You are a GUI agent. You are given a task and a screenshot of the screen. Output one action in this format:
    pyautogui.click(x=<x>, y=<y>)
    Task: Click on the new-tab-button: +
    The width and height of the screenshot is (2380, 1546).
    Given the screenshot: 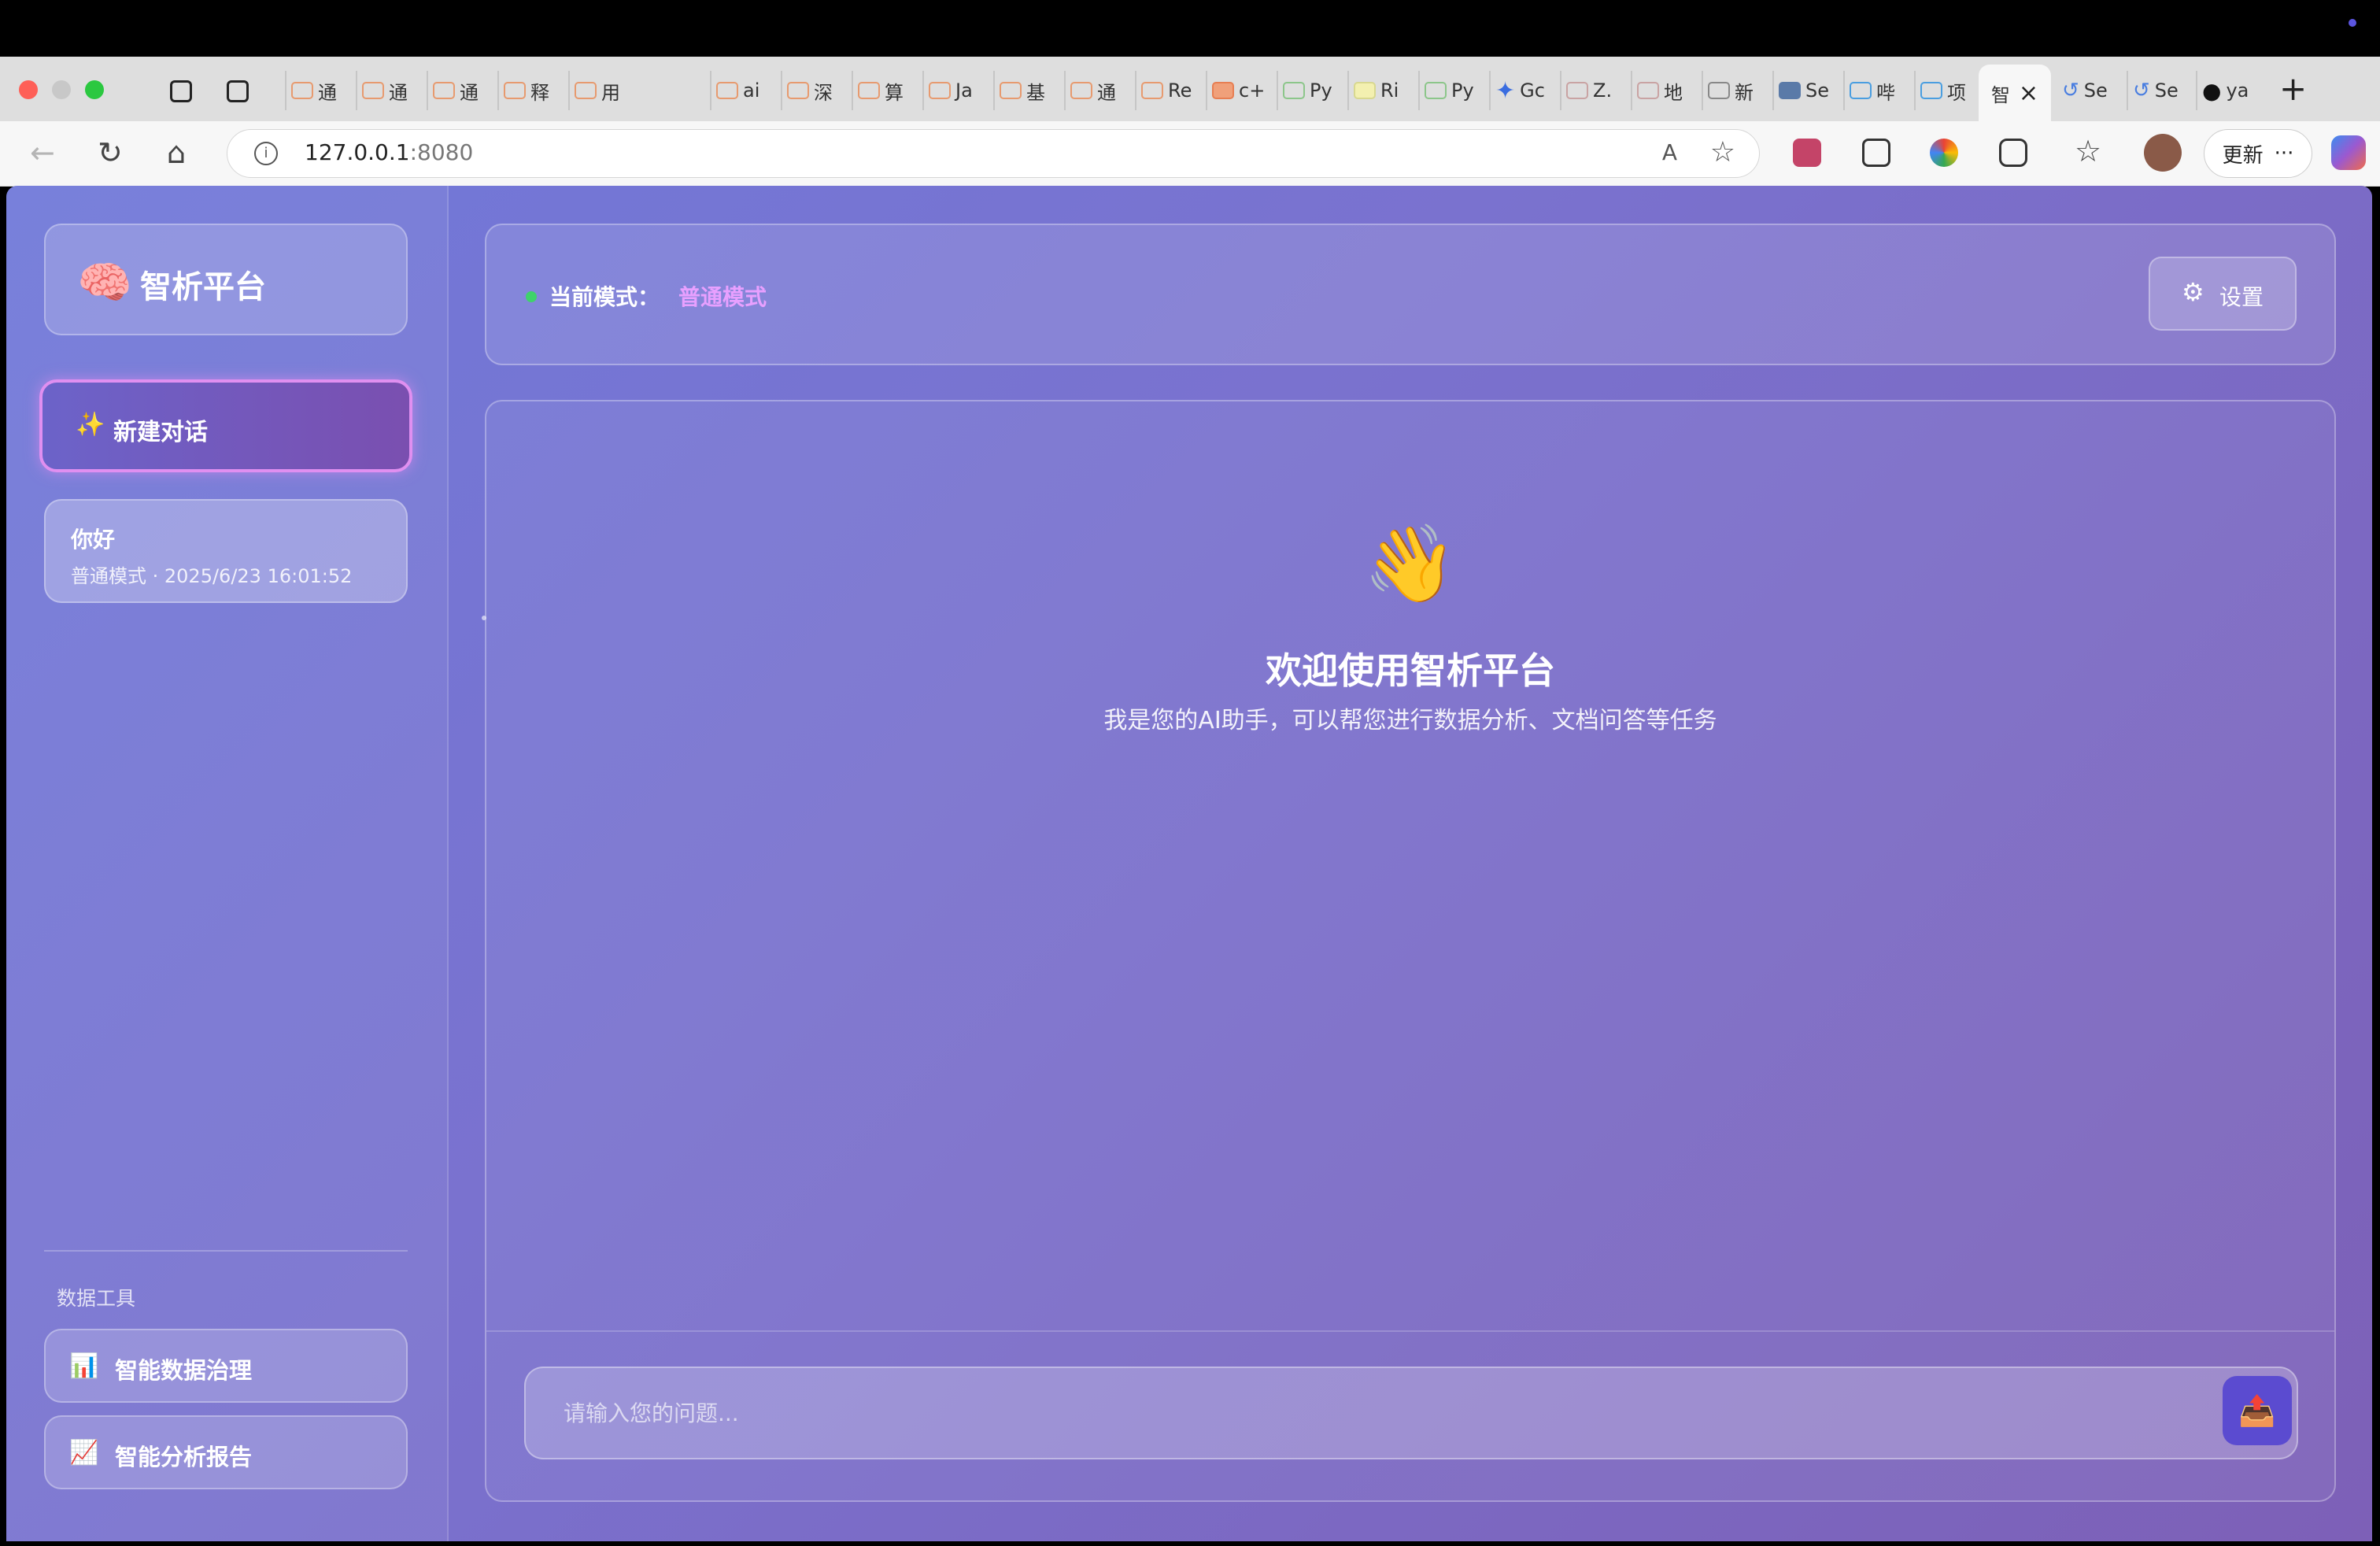 What is the action you would take?
    pyautogui.click(x=2293, y=89)
    